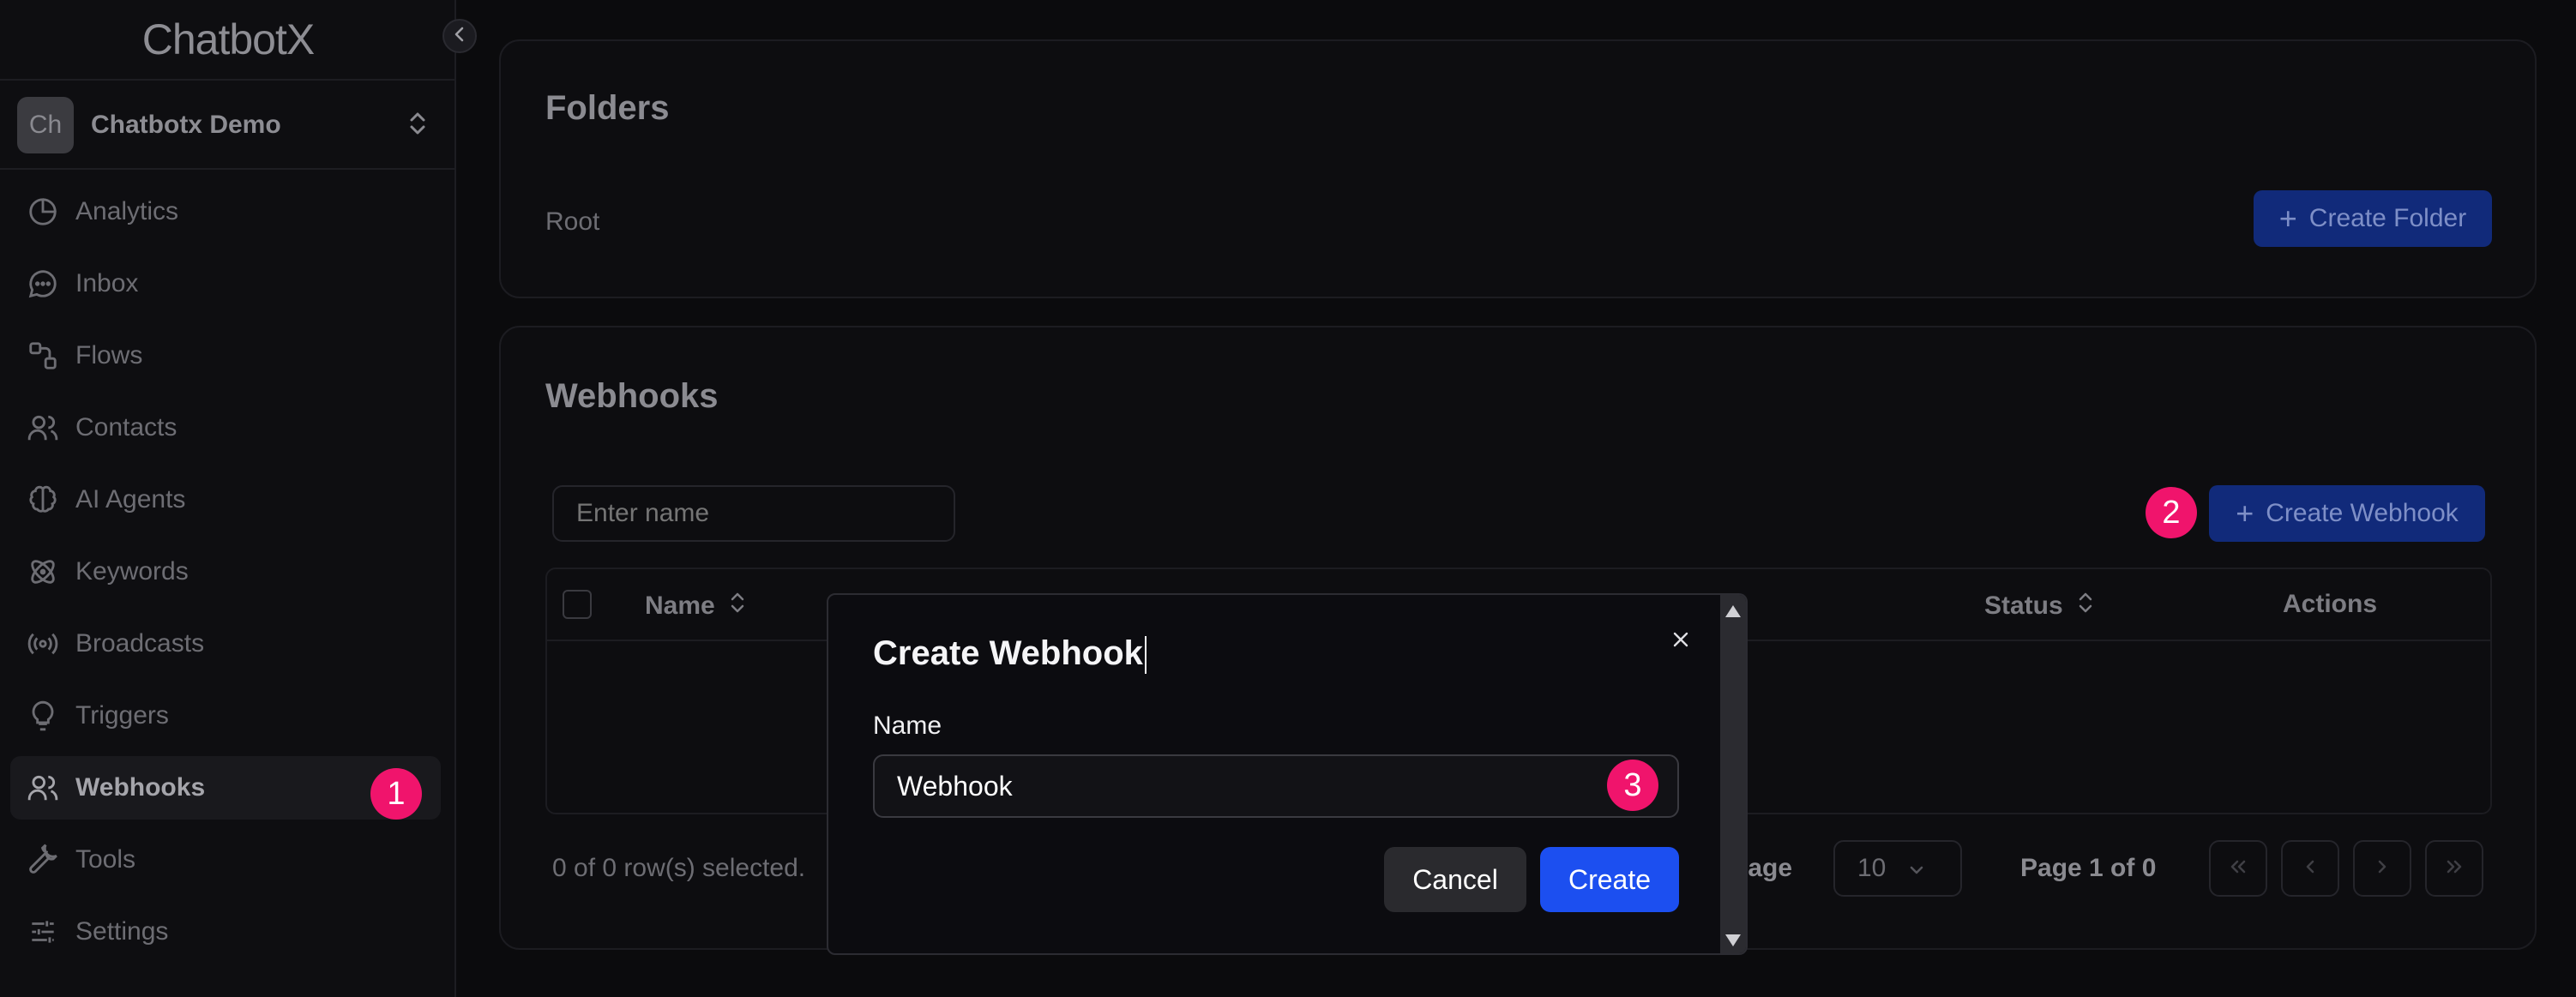 The image size is (2576, 997). Describe the element at coordinates (2330, 604) in the screenshot. I see `column-header-actions: Actions` at that location.